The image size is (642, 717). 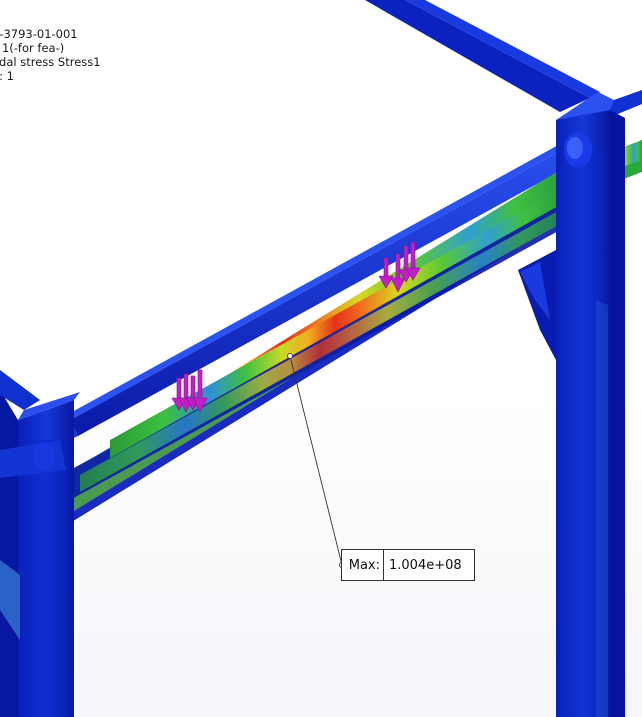 I want to click on column-left, so click(x=40, y=543).